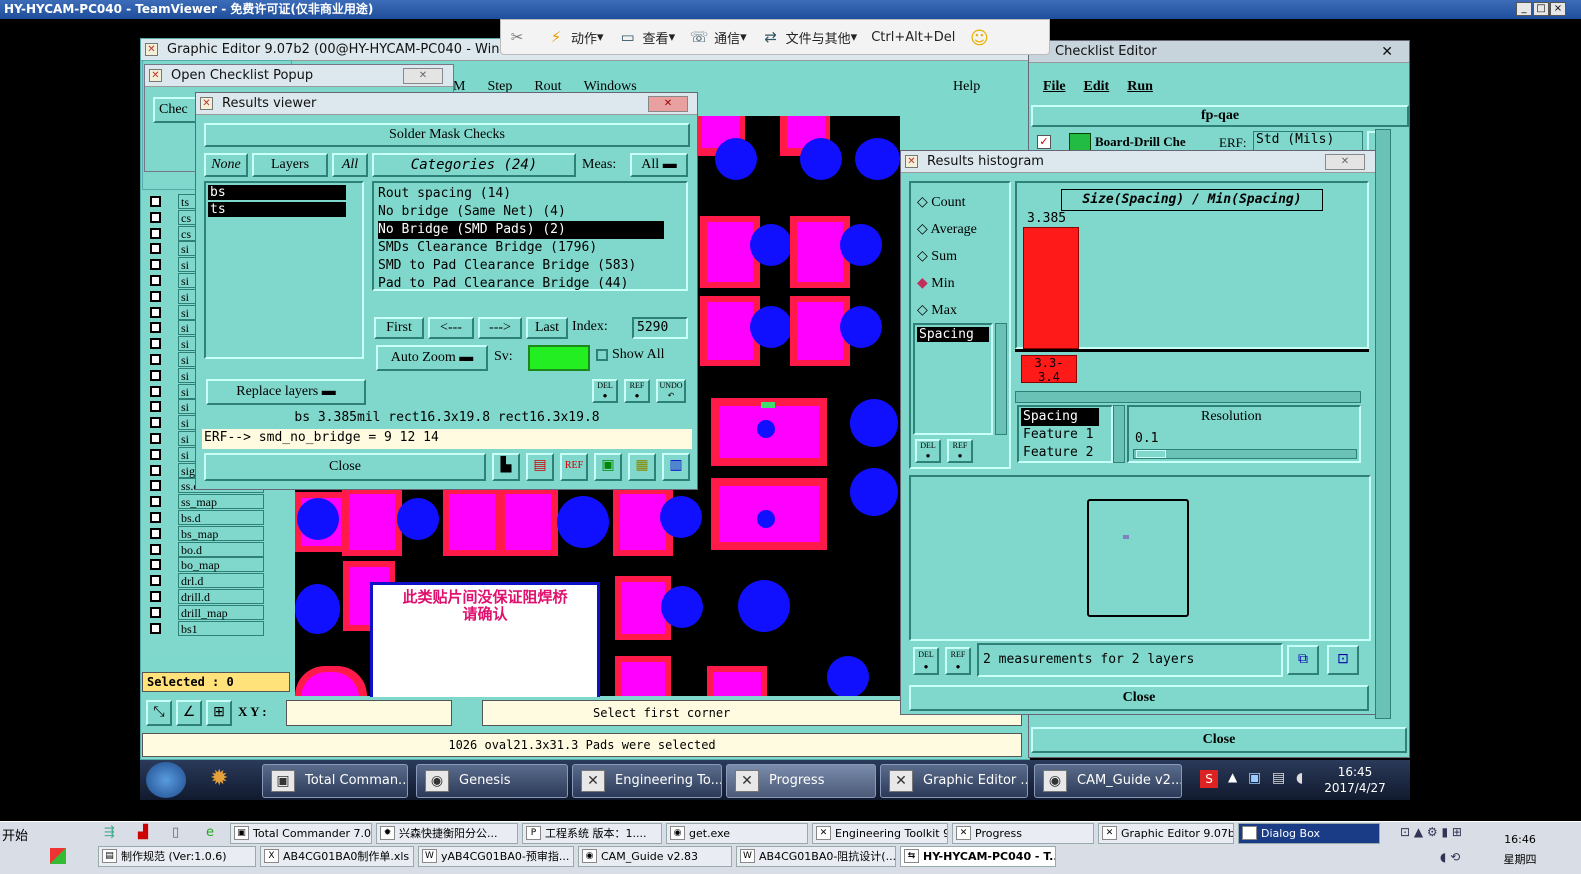 This screenshot has width=1581, height=874. What do you see at coordinates (1450, 857) in the screenshot?
I see `volume-tray-icon: ◖ ⟲` at bounding box center [1450, 857].